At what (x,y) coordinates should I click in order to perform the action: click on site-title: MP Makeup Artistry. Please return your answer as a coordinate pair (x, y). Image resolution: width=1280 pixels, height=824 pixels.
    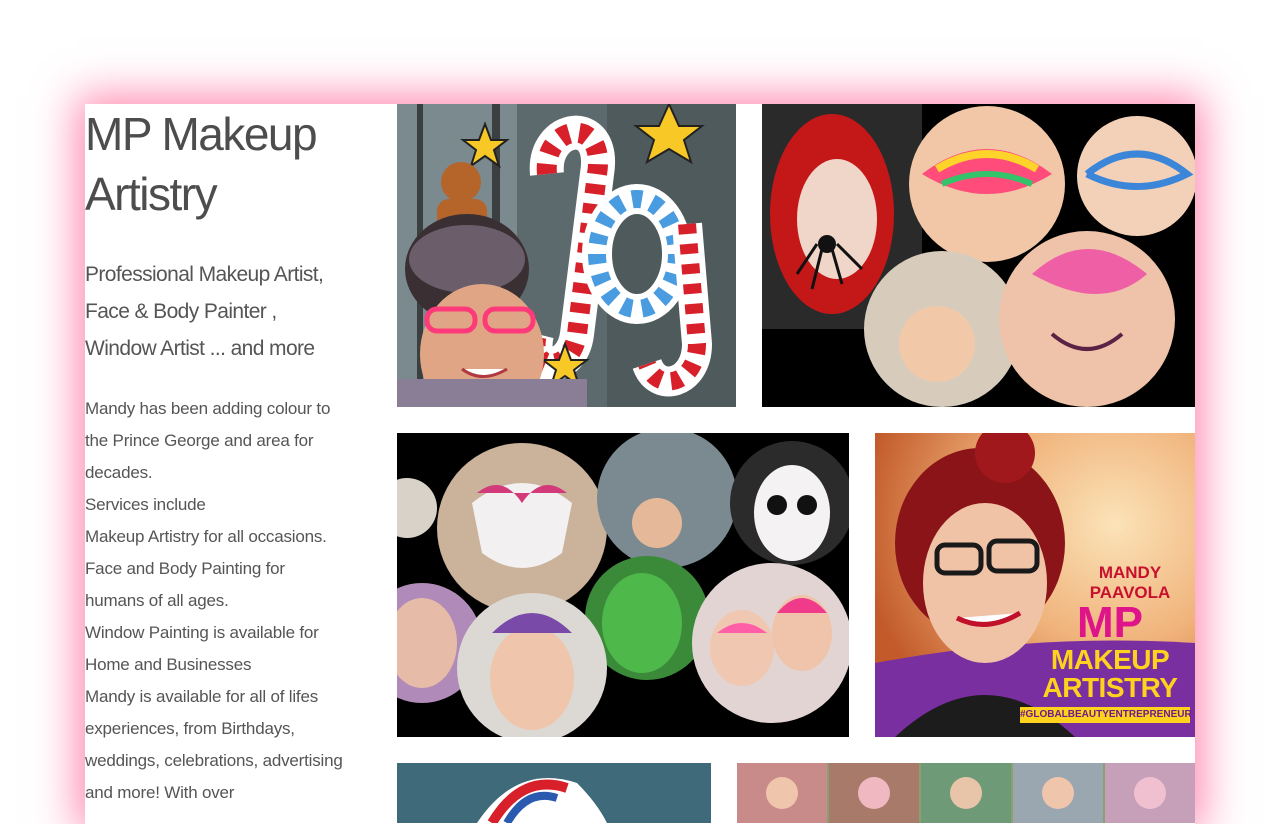
    Looking at the image, I should click on (215, 164).